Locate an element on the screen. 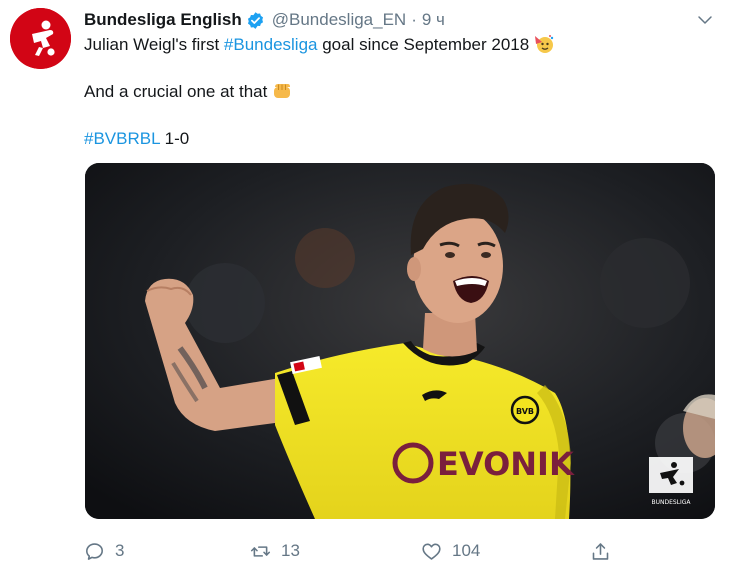 Image resolution: width=730 pixels, height=570 pixels. bvb-badge-text: BVB is located at coordinates (525, 411).